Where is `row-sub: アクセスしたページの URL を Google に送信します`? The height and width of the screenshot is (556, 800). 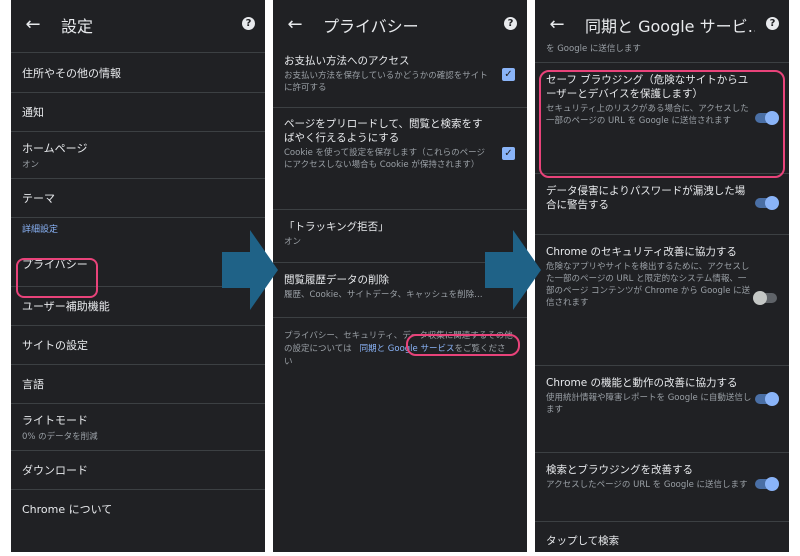
row-sub: アクセスしたページの URL を Google に送信します is located at coordinates (647, 485).